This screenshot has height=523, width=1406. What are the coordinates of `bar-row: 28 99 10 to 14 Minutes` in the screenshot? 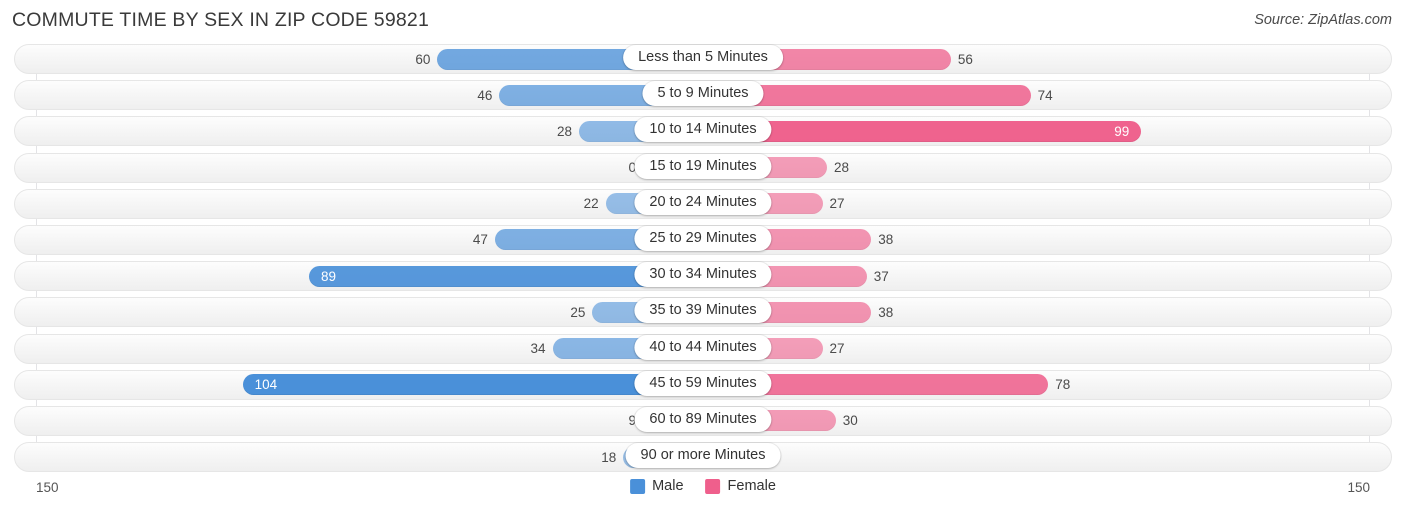 It's located at (703, 131).